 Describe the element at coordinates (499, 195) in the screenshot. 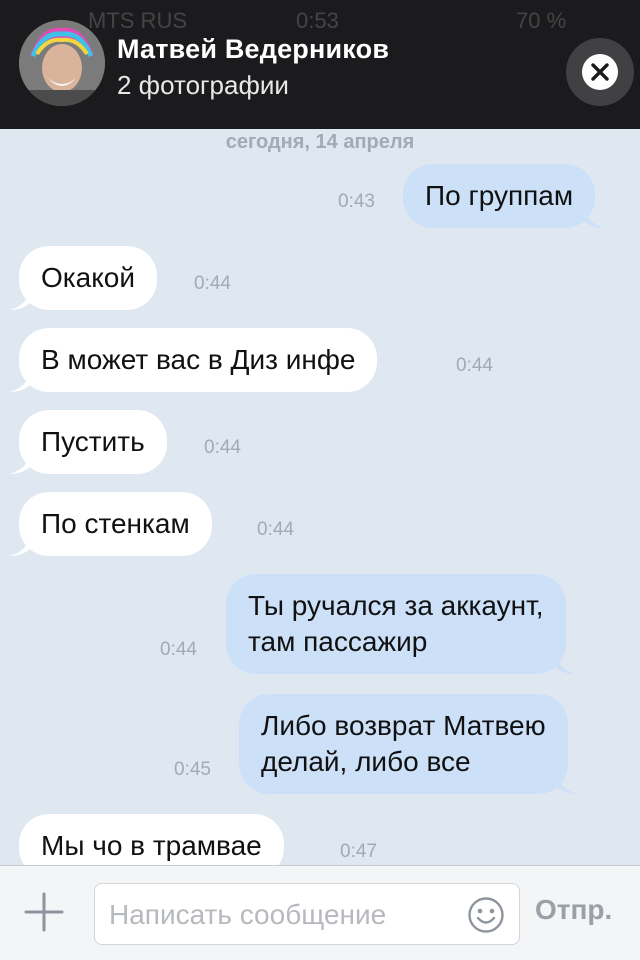

I see `message-text: По группам` at that location.